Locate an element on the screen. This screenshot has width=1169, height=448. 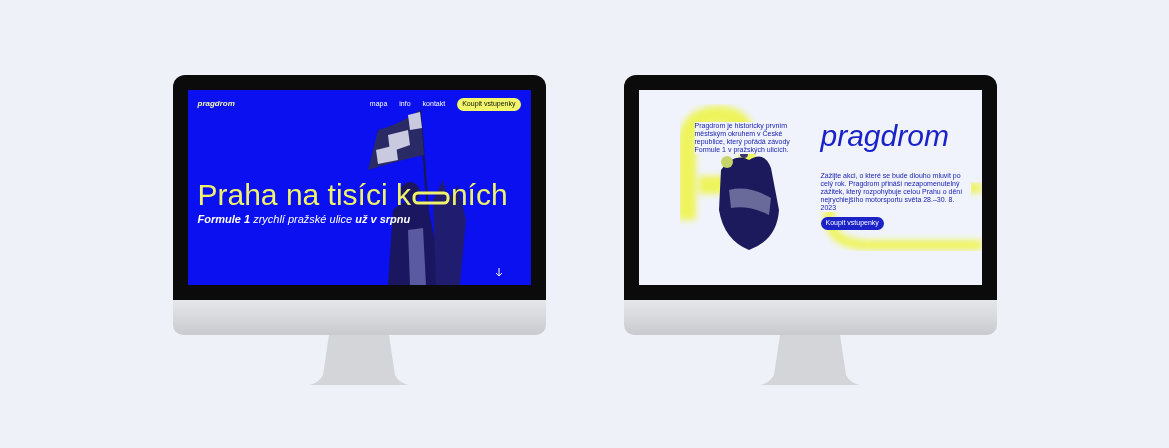
site-logo: pragdrom is located at coordinates (216, 104).